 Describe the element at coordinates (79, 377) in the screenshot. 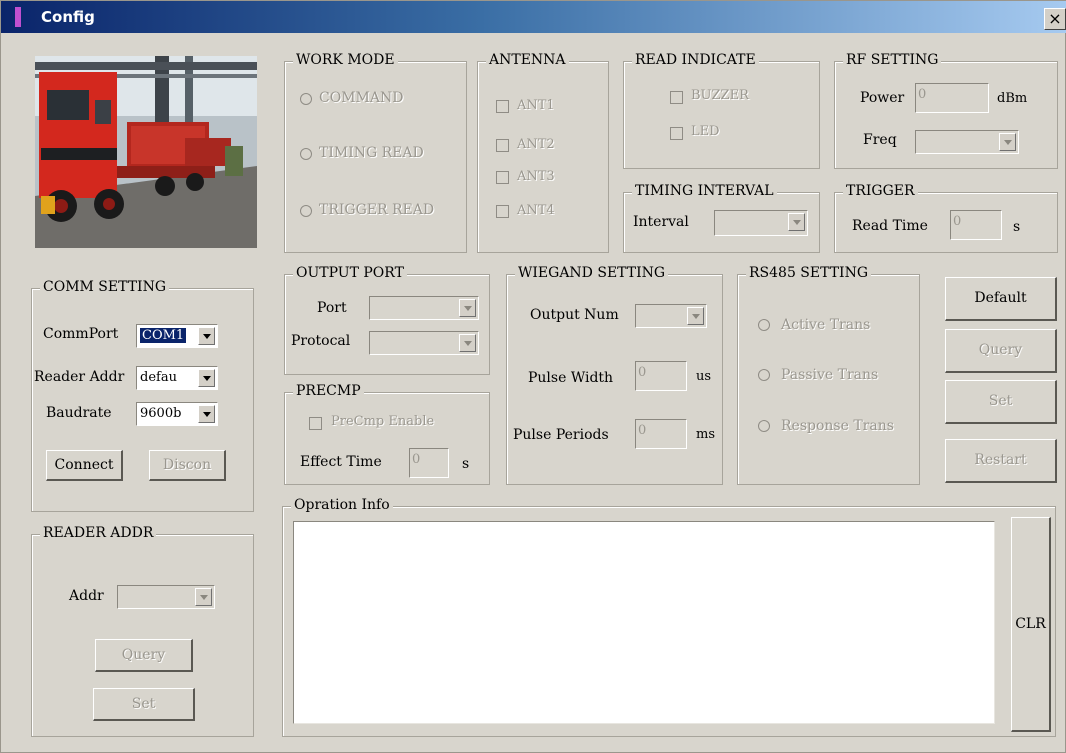

I see `reader-addr-label: Reader Addr` at that location.